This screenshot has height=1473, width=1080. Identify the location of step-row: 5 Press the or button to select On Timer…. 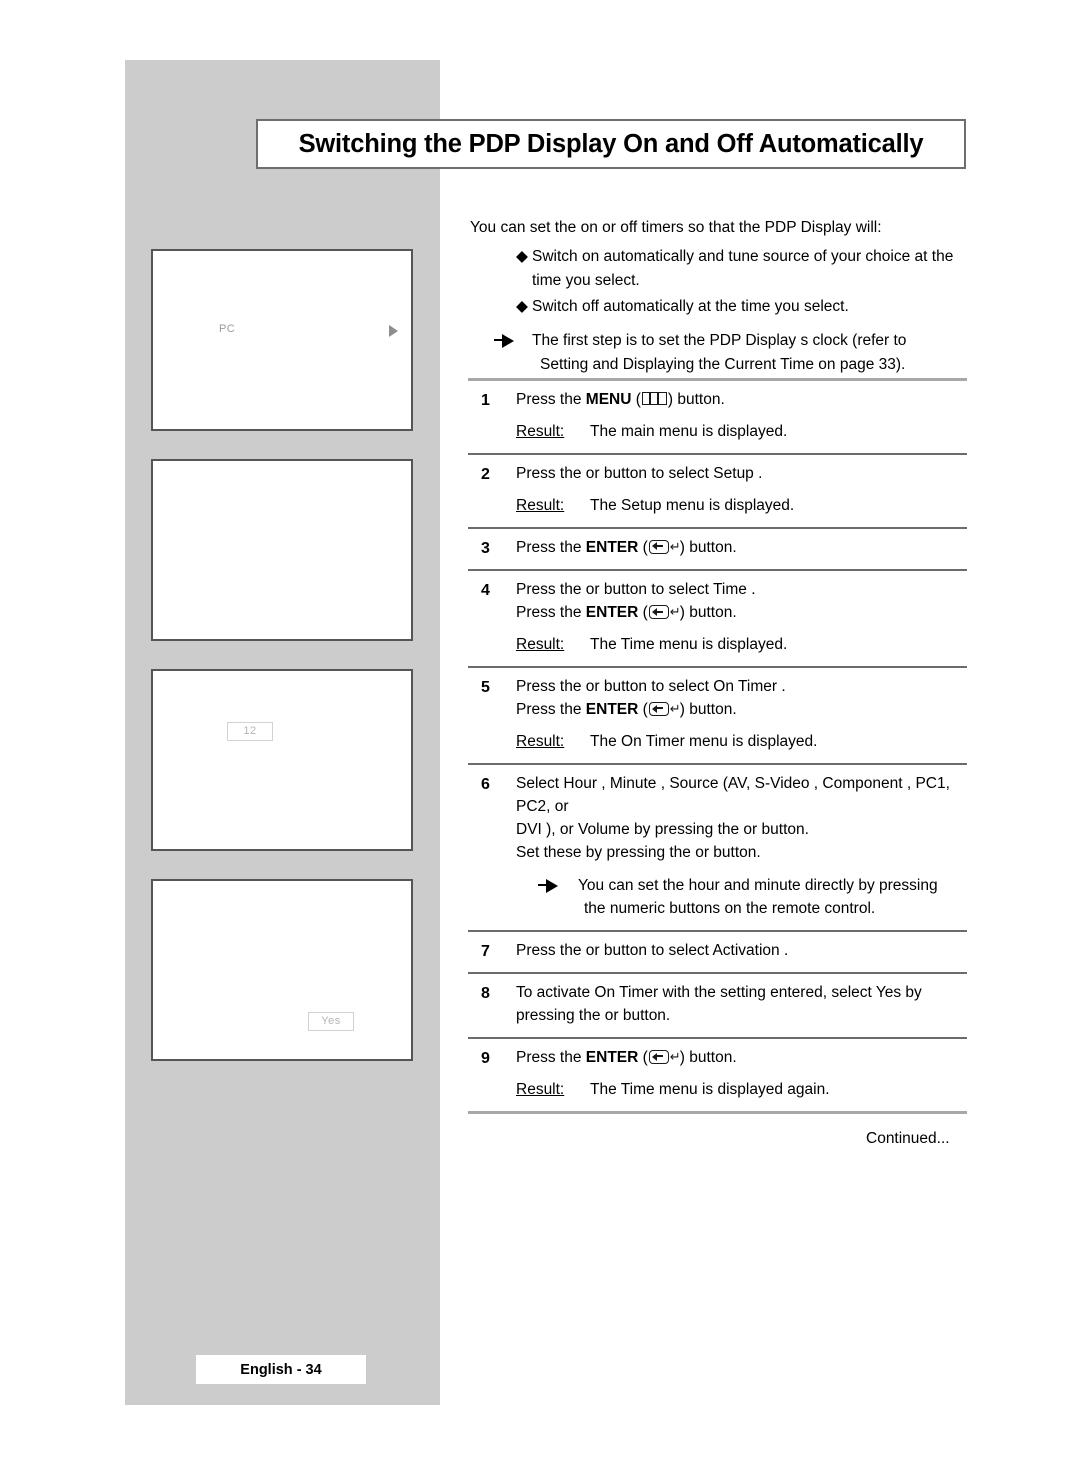
(717, 715).